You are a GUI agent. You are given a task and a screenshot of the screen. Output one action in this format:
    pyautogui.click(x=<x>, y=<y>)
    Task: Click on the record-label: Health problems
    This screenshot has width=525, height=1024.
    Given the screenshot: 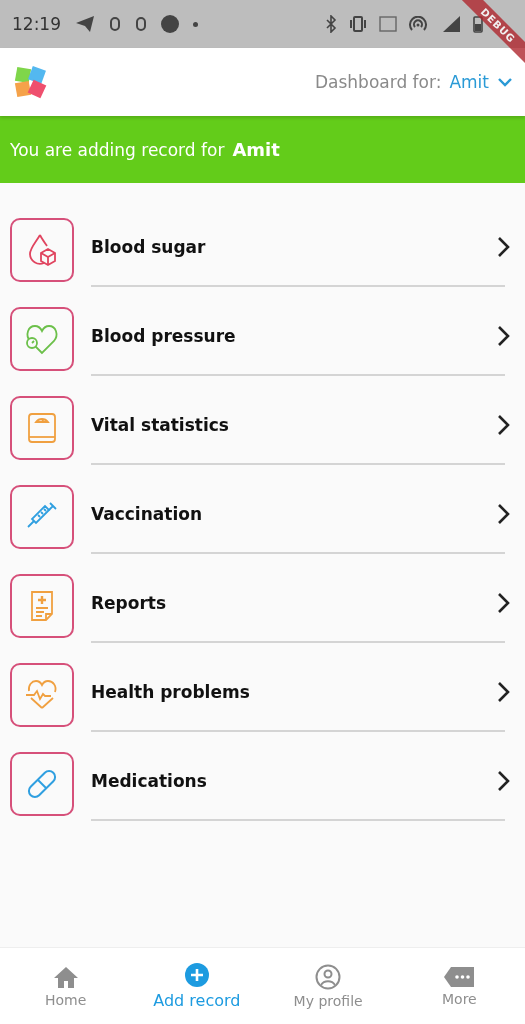 What is the action you would take?
    pyautogui.click(x=170, y=691)
    